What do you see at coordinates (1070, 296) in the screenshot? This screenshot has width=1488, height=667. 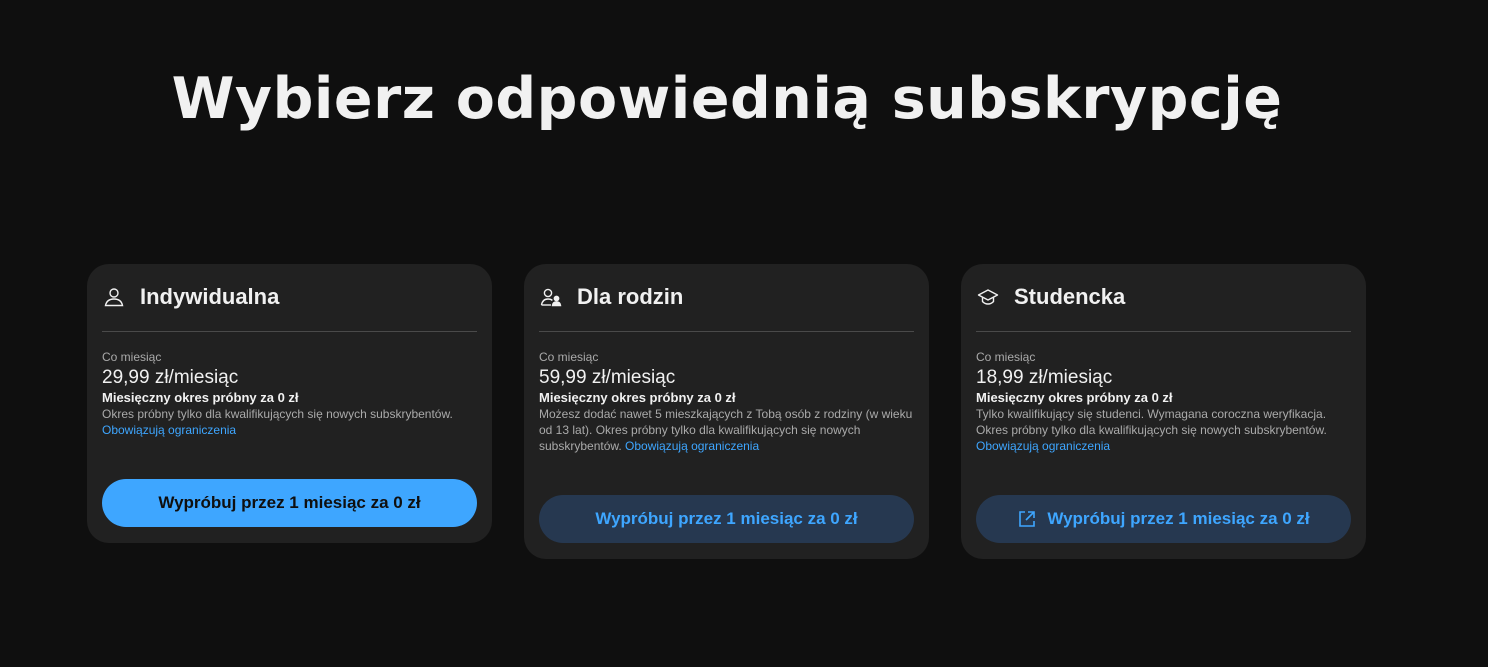 I see `plan-title: Studencka` at bounding box center [1070, 296].